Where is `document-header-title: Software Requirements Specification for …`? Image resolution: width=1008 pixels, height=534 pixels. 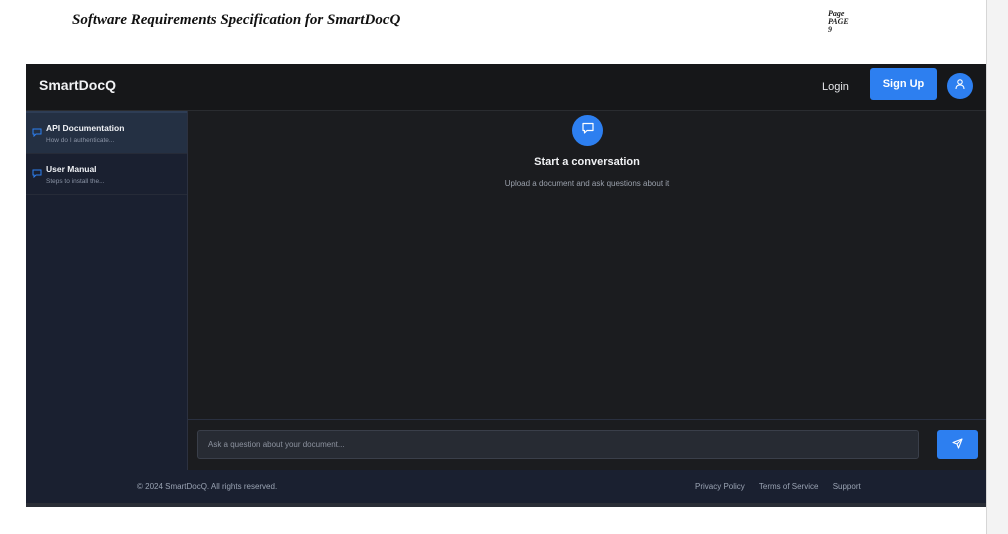 document-header-title: Software Requirements Specification for … is located at coordinates (236, 20).